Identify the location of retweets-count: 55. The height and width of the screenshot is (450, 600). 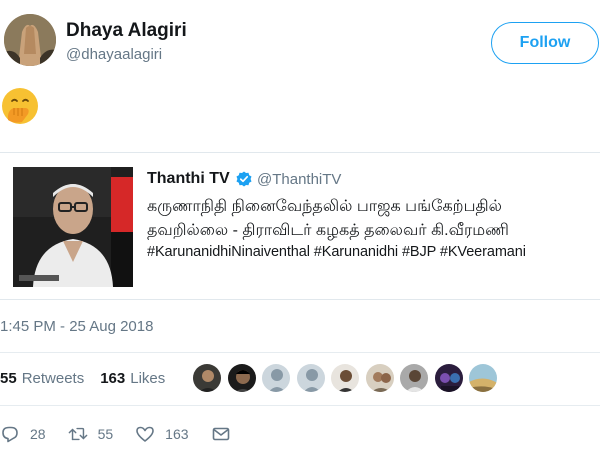
(8, 378).